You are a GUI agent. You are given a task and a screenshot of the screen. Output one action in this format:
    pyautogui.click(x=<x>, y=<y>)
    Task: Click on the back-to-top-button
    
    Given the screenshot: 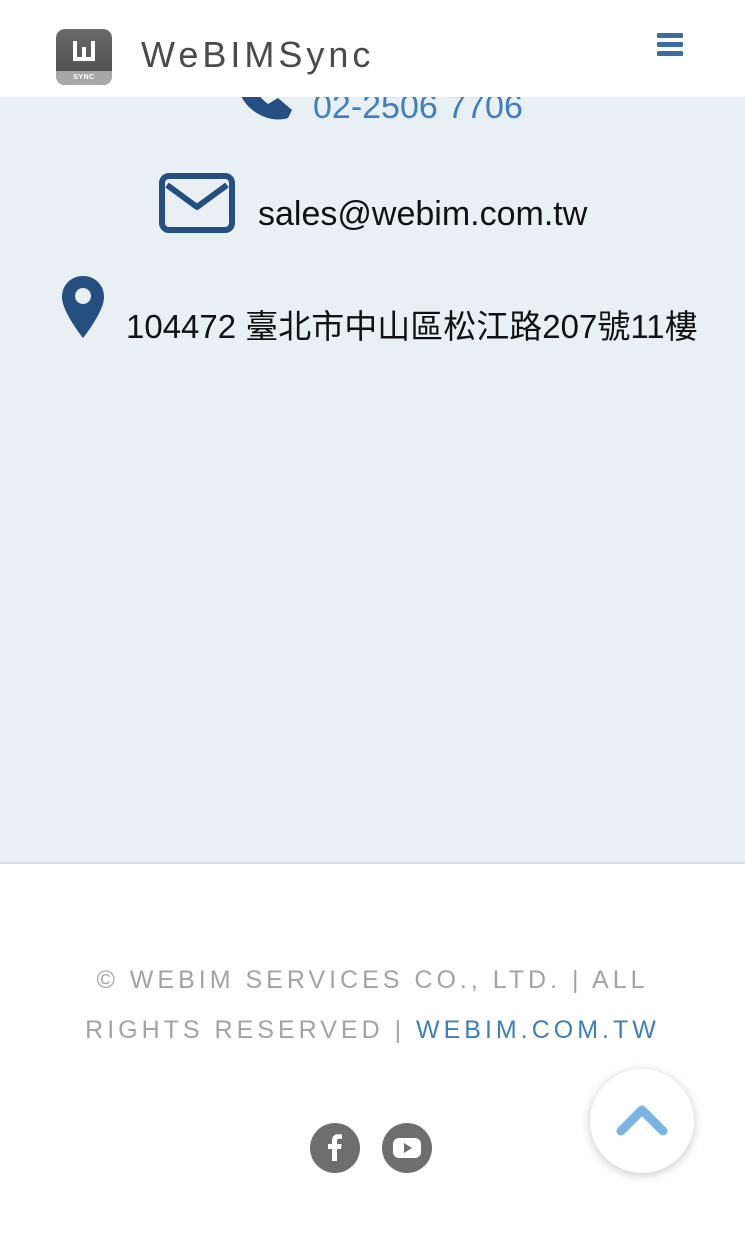 What is the action you would take?
    pyautogui.click(x=642, y=1121)
    